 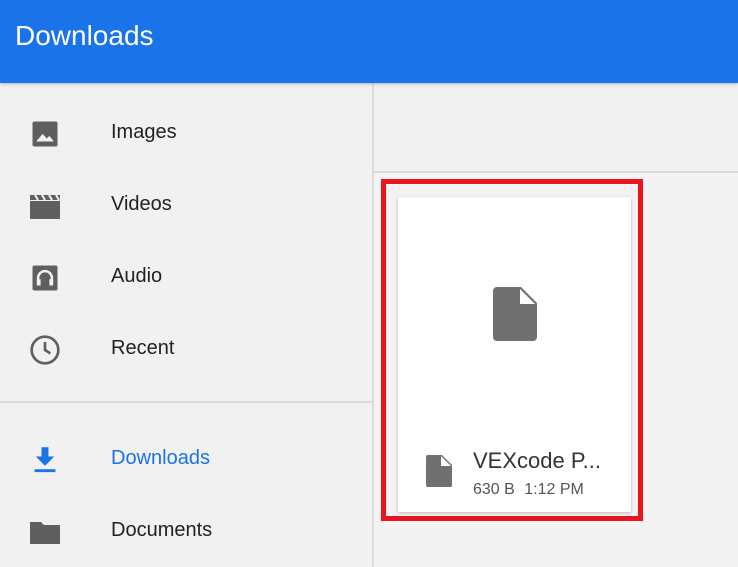 I want to click on sidebar-item-label: Audio, so click(x=137, y=276).